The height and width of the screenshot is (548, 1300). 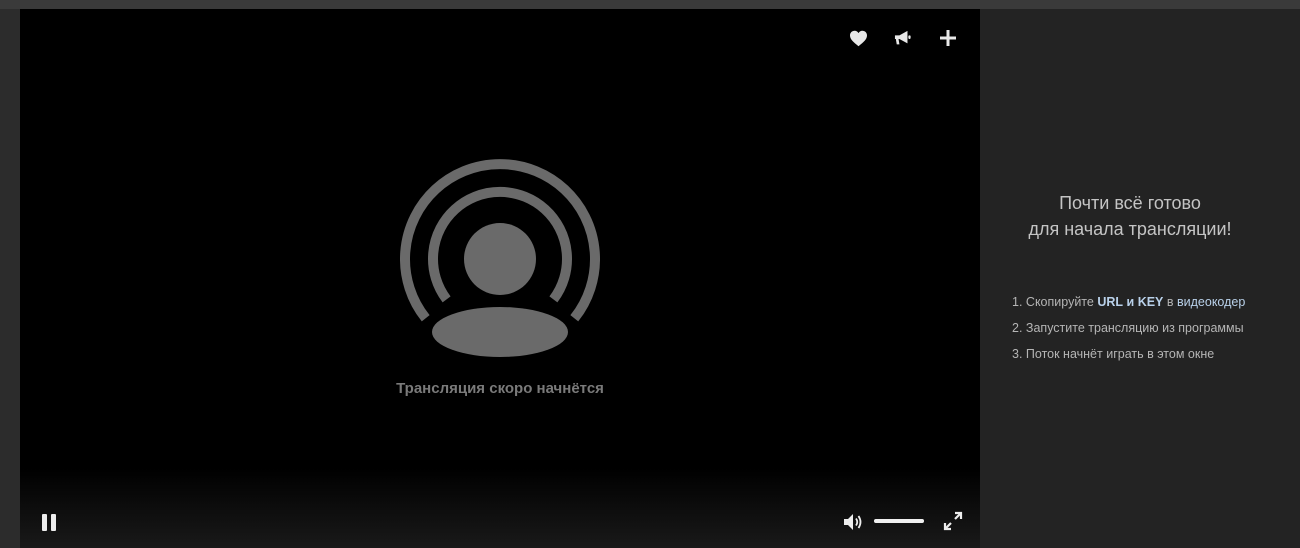 I want to click on plus-icon, so click(x=948, y=38).